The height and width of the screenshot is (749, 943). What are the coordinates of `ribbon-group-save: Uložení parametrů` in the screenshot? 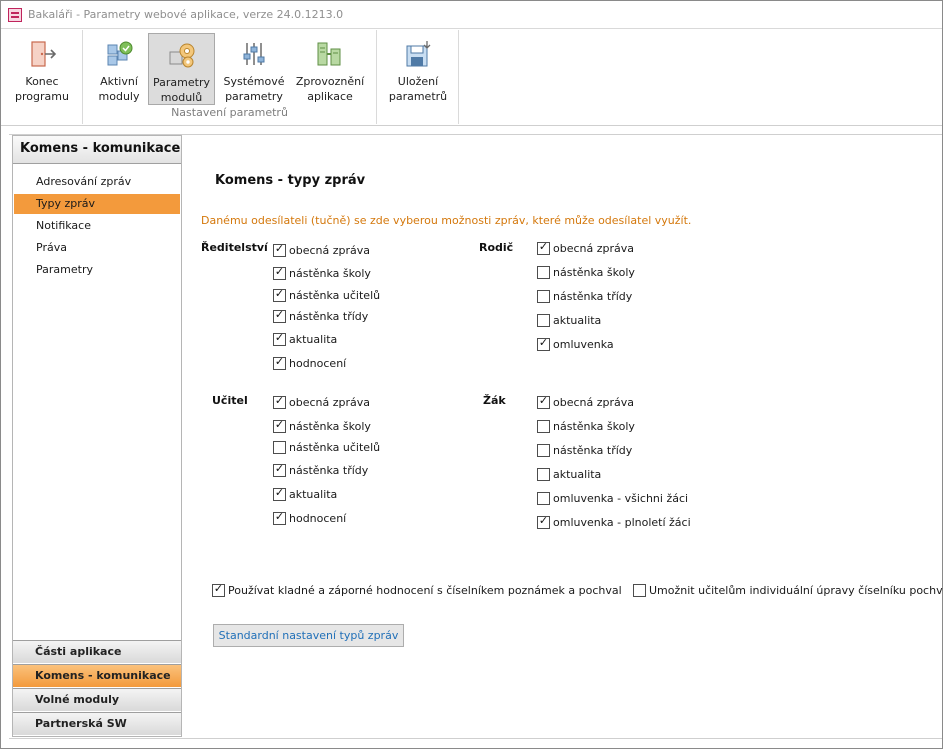 It's located at (418, 77).